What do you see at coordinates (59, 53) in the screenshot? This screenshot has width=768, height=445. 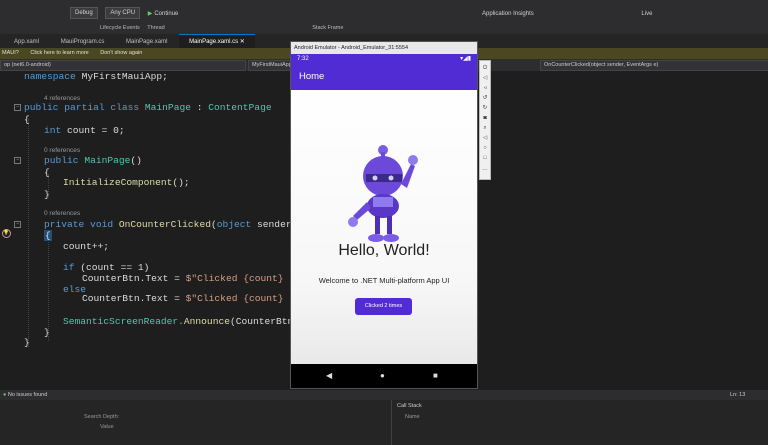 I see `learn-more-link: Click here to learn more` at bounding box center [59, 53].